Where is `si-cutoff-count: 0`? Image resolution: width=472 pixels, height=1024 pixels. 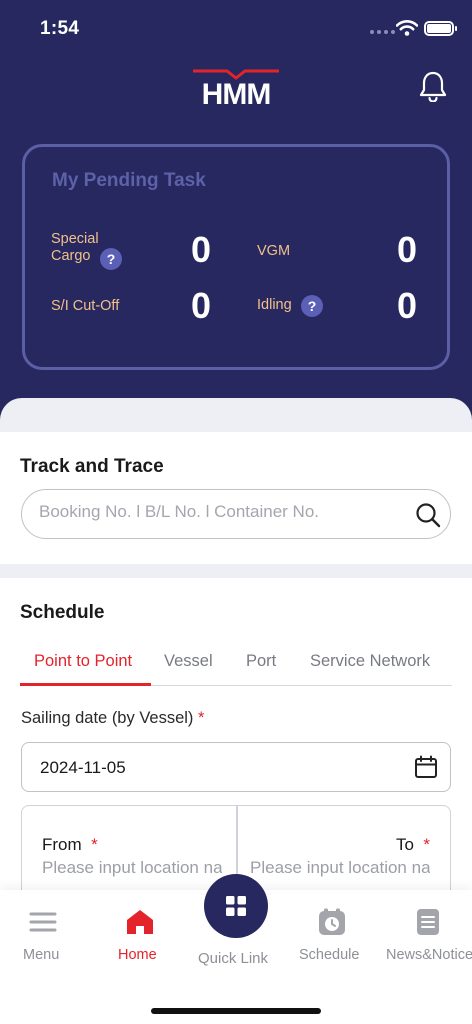
si-cutoff-count: 0 is located at coordinates (201, 306).